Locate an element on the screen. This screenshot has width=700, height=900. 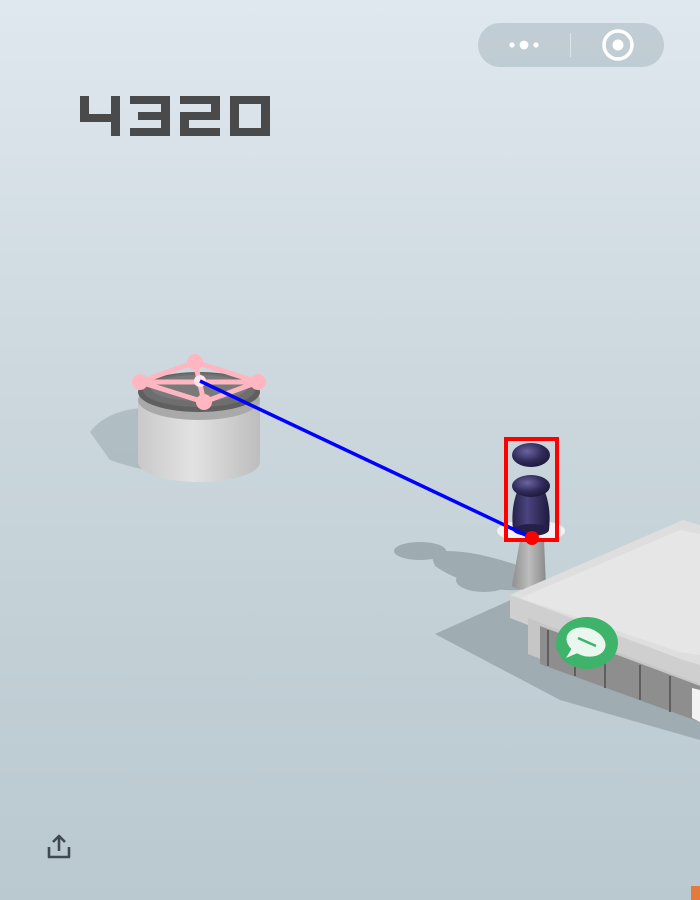
score-display: 4320 is located at coordinates (180, 114).